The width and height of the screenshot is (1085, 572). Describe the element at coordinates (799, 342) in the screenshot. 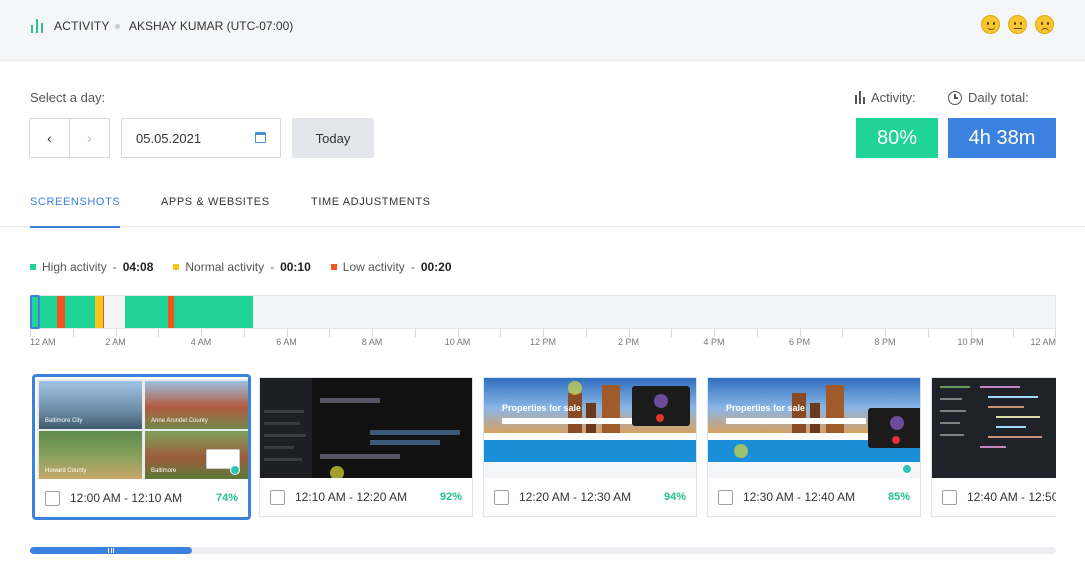

I see `timeline-hour-label: 6 PM` at that location.